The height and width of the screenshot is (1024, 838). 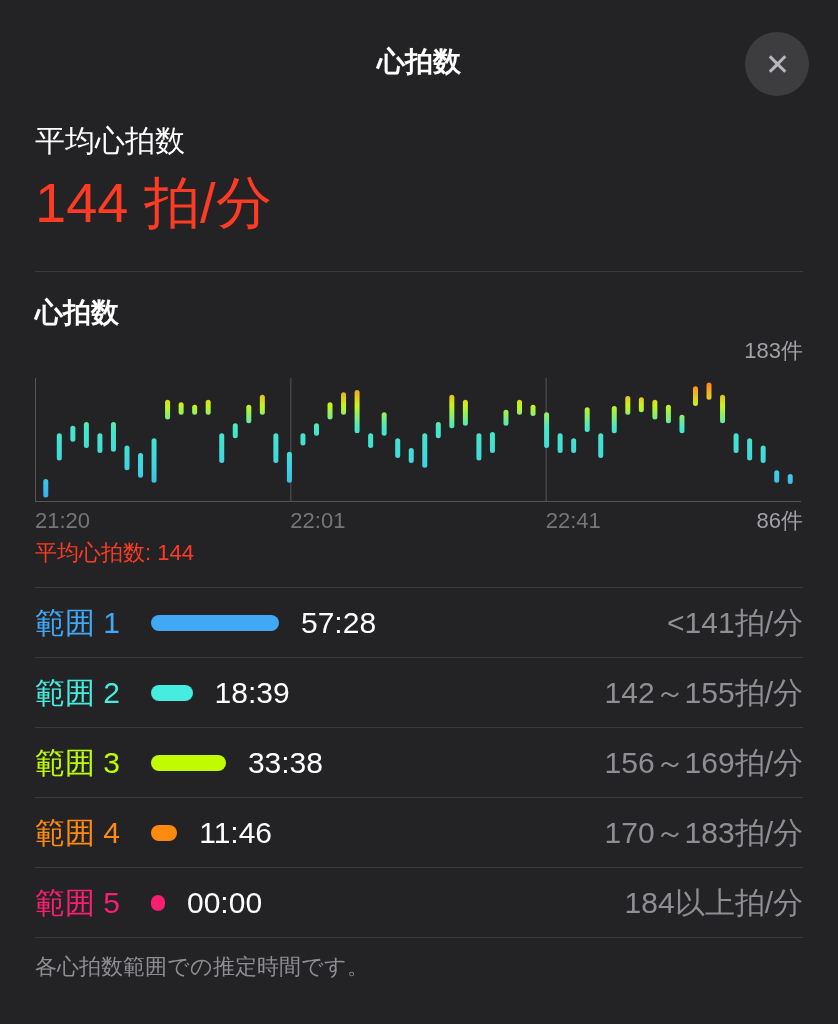 What do you see at coordinates (713, 903) in the screenshot?
I see `zone-range: 184以上拍/分` at bounding box center [713, 903].